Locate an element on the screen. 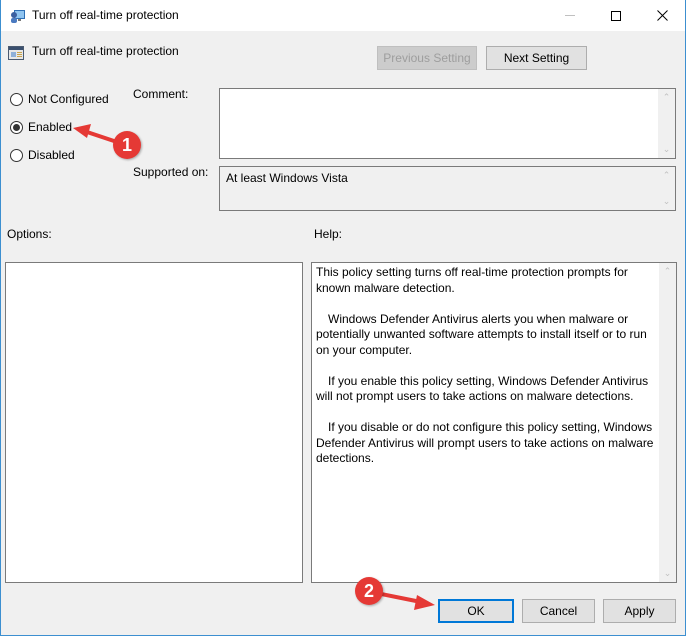 This screenshot has height=636, width=686. radio-label: Enabled is located at coordinates (50, 127).